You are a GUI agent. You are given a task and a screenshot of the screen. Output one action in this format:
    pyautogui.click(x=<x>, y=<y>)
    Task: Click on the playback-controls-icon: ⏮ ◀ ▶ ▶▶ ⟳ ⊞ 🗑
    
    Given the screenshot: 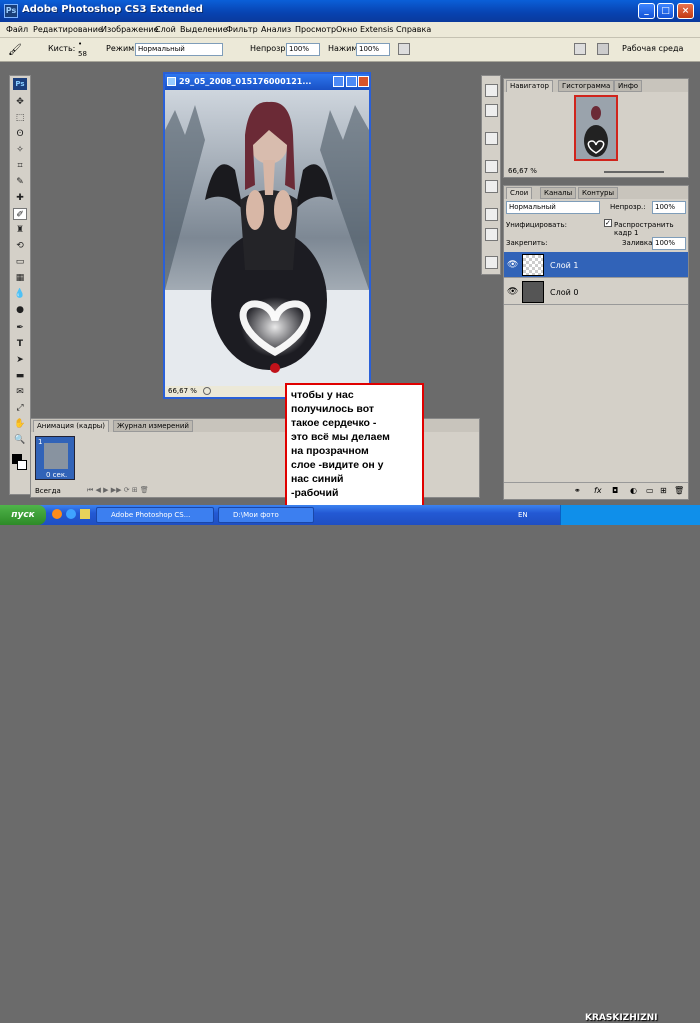 What is the action you would take?
    pyautogui.click(x=118, y=490)
    